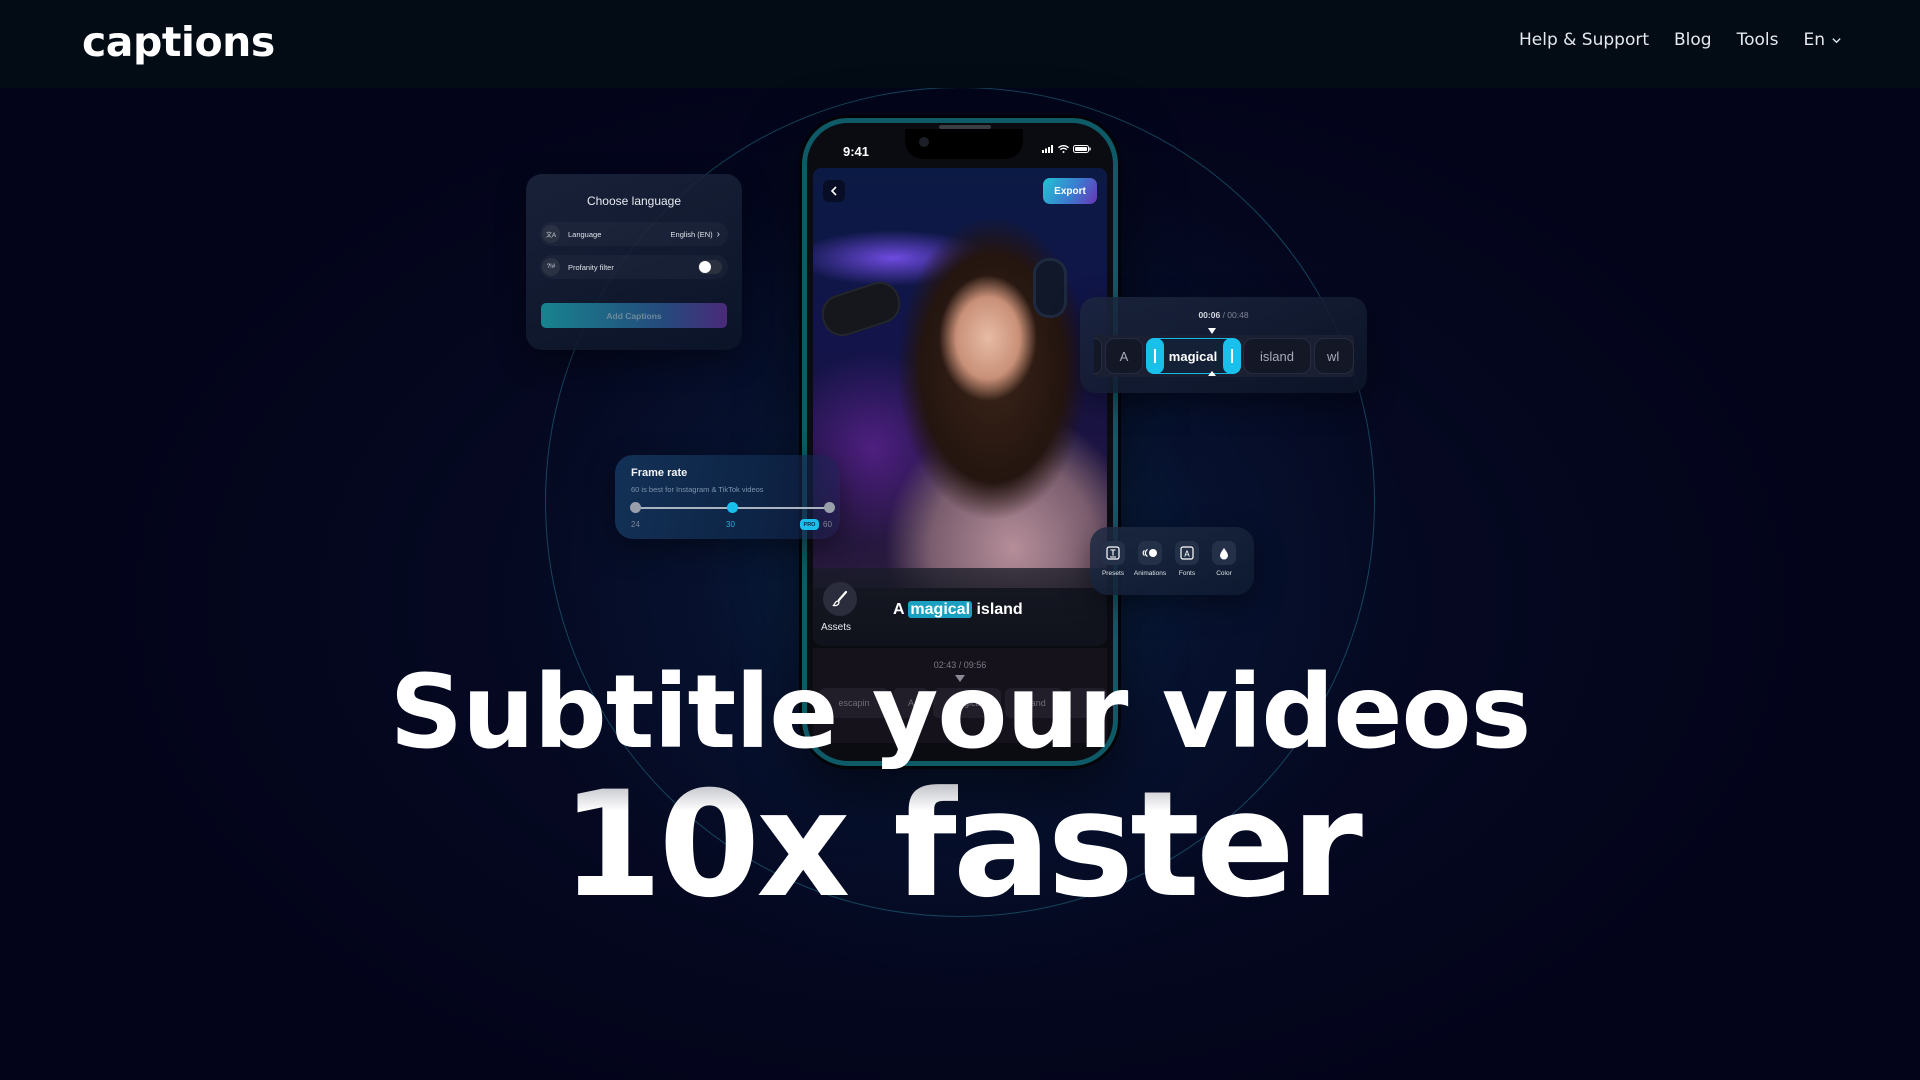 The image size is (1920, 1080). I want to click on language-selector-label: En, so click(1814, 40).